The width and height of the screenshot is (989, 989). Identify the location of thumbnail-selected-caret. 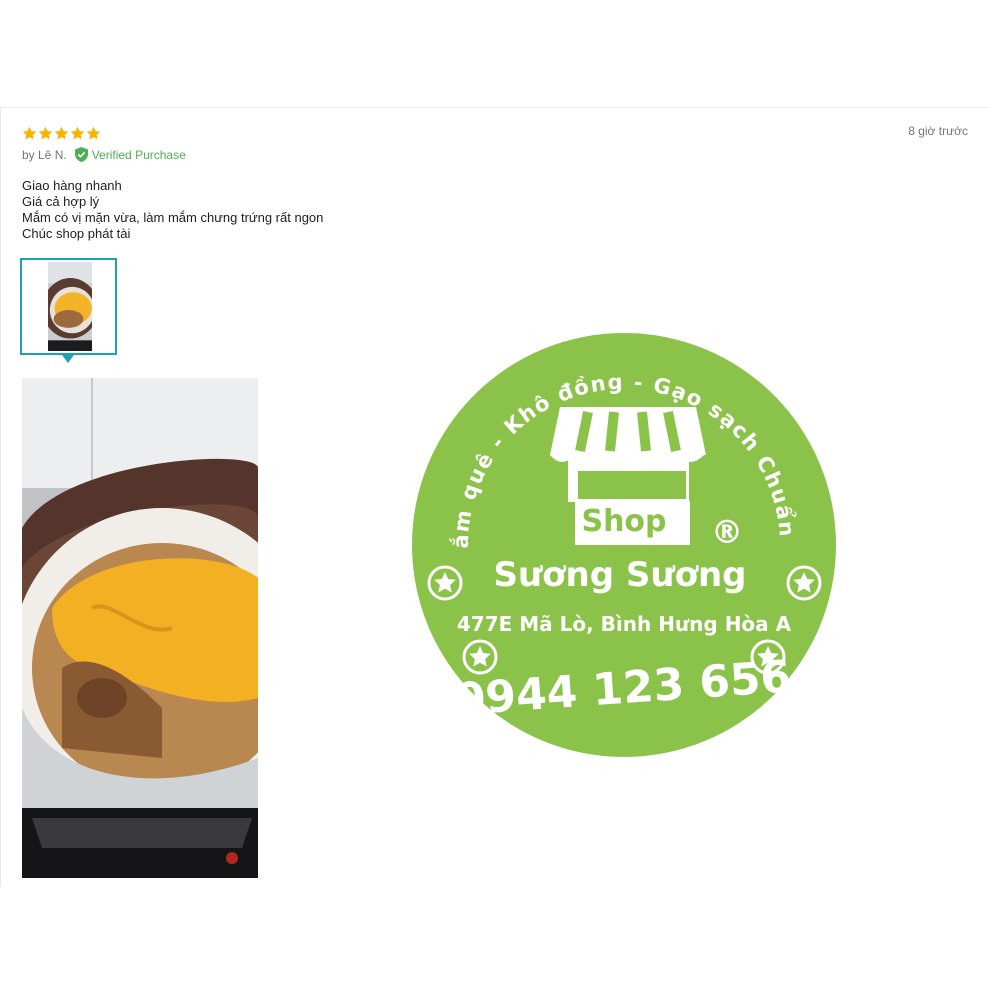
(68, 359).